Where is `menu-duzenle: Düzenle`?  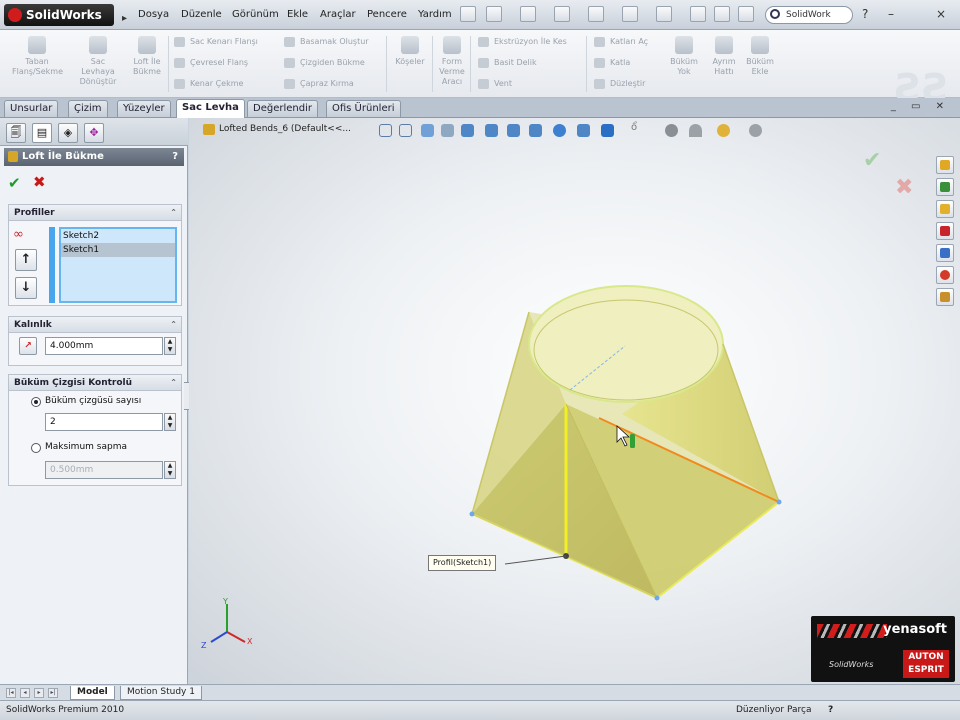
menu-duzenle: Düzenle is located at coordinates (201, 14).